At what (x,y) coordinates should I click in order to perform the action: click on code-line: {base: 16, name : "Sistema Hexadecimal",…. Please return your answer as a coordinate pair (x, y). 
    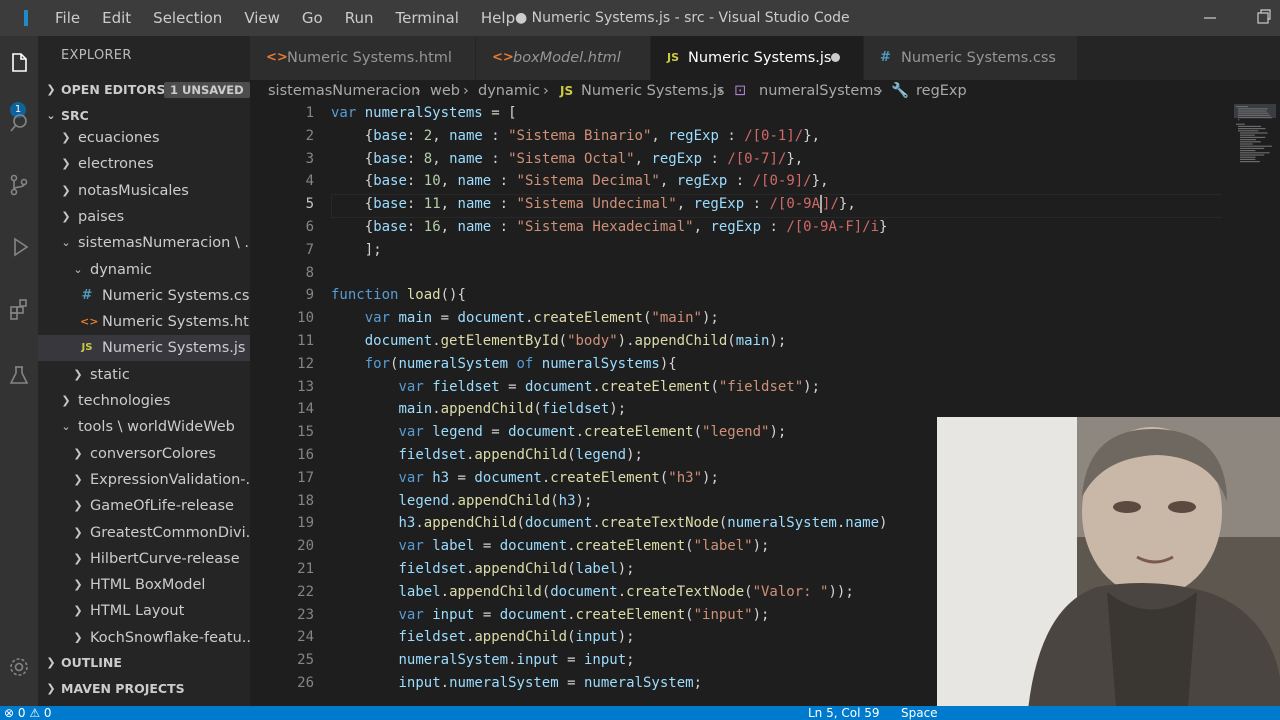
    Looking at the image, I should click on (609, 227).